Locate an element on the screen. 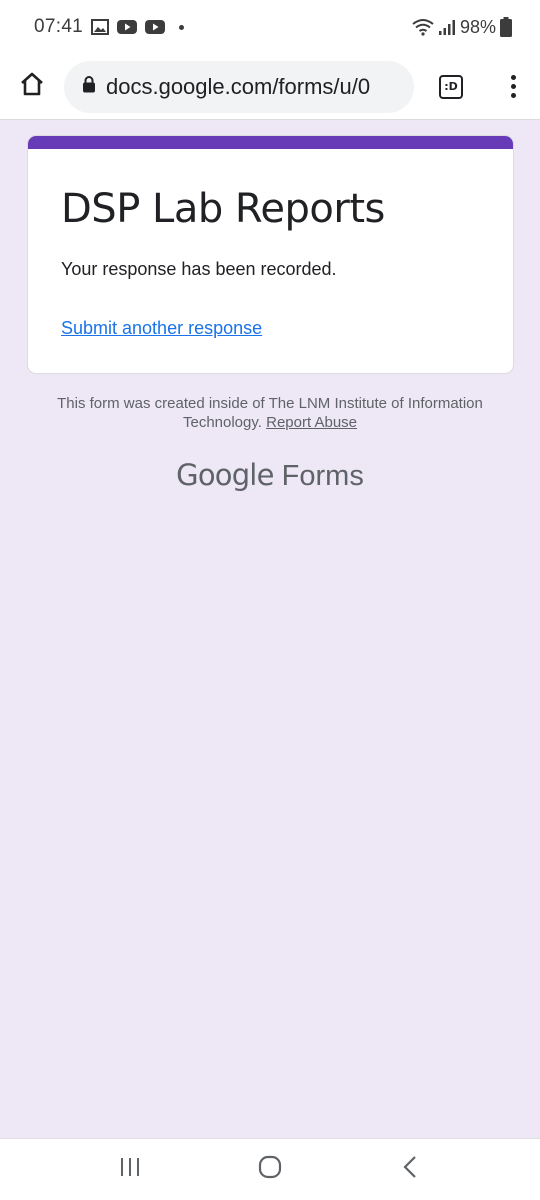  submit-another-response-link: Submit another response is located at coordinates (161, 328).